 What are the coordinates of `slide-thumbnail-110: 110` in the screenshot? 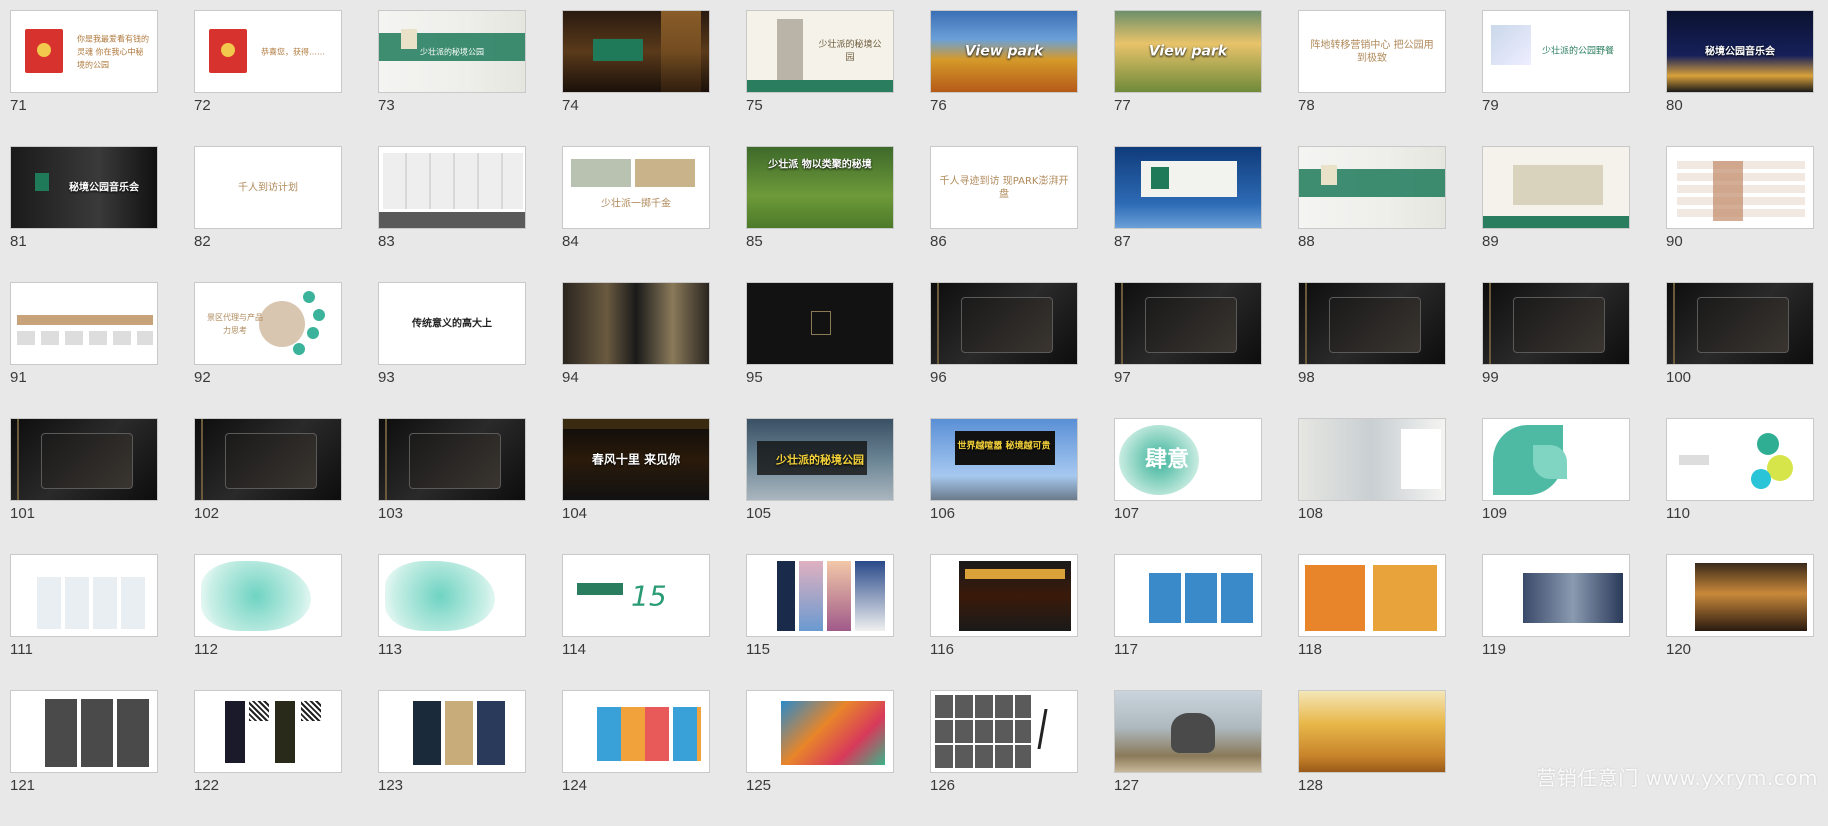 It's located at (1740, 486).